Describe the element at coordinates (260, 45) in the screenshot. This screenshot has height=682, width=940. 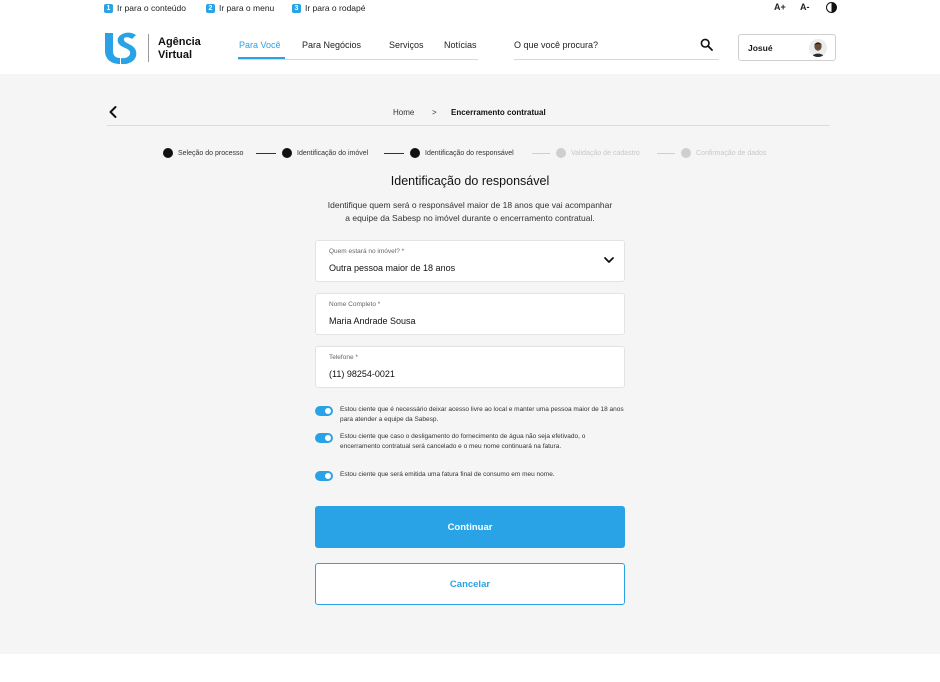
I see `nav-para-voce: Para Você` at that location.